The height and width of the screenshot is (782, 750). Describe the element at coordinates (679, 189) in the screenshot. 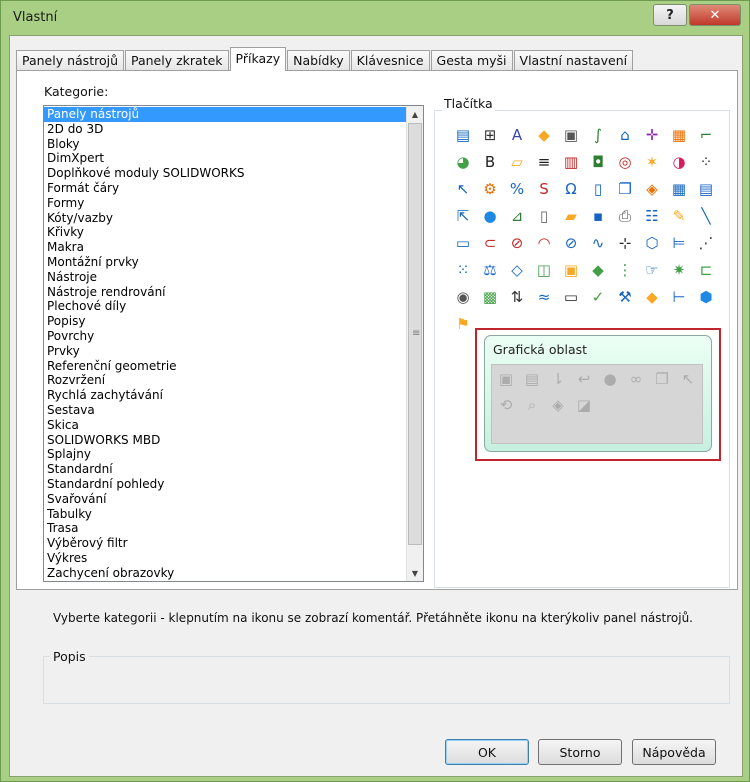

I see `spreadsheet-icon: ▦` at that location.